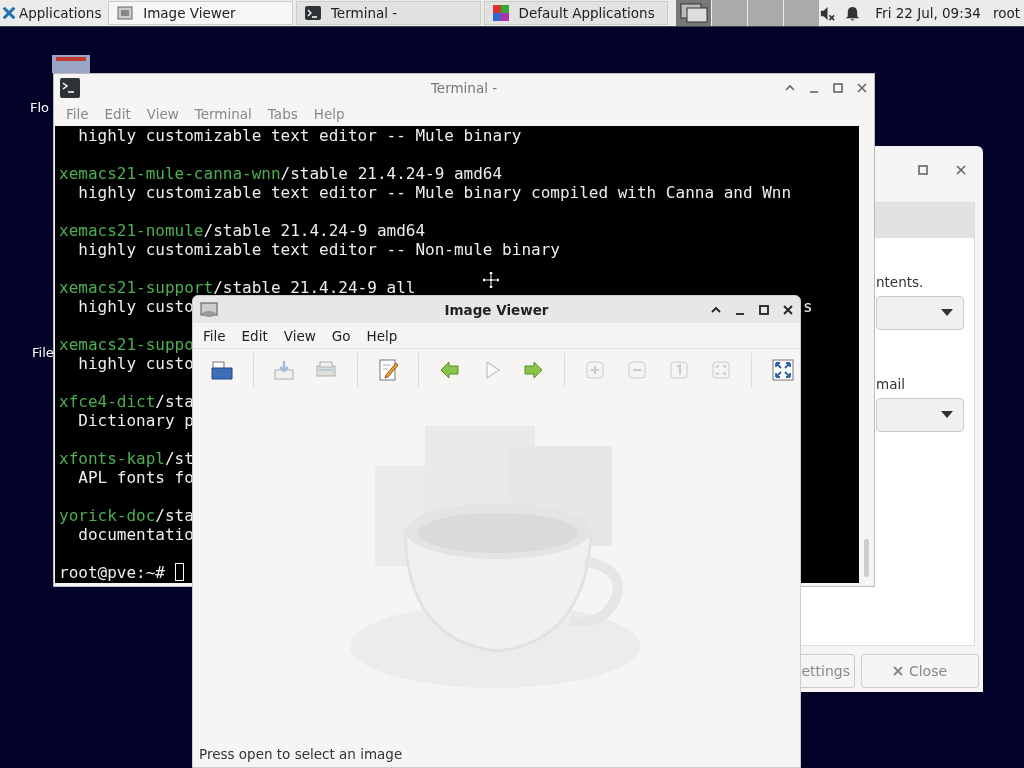  I want to click on x-logo-icon, so click(9, 13).